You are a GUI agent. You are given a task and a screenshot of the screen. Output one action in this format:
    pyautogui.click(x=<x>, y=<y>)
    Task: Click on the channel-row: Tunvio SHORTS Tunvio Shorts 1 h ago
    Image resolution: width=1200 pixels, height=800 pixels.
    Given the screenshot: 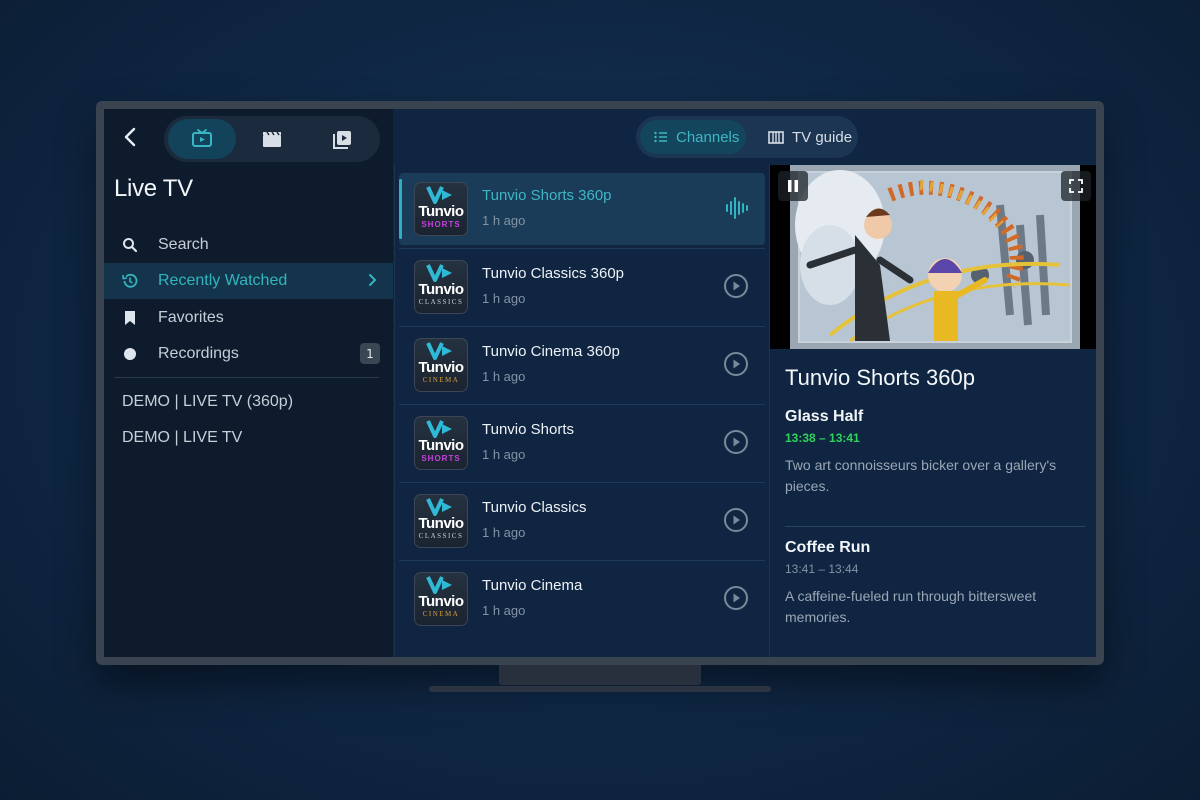 What is the action you would take?
    pyautogui.click(x=582, y=443)
    